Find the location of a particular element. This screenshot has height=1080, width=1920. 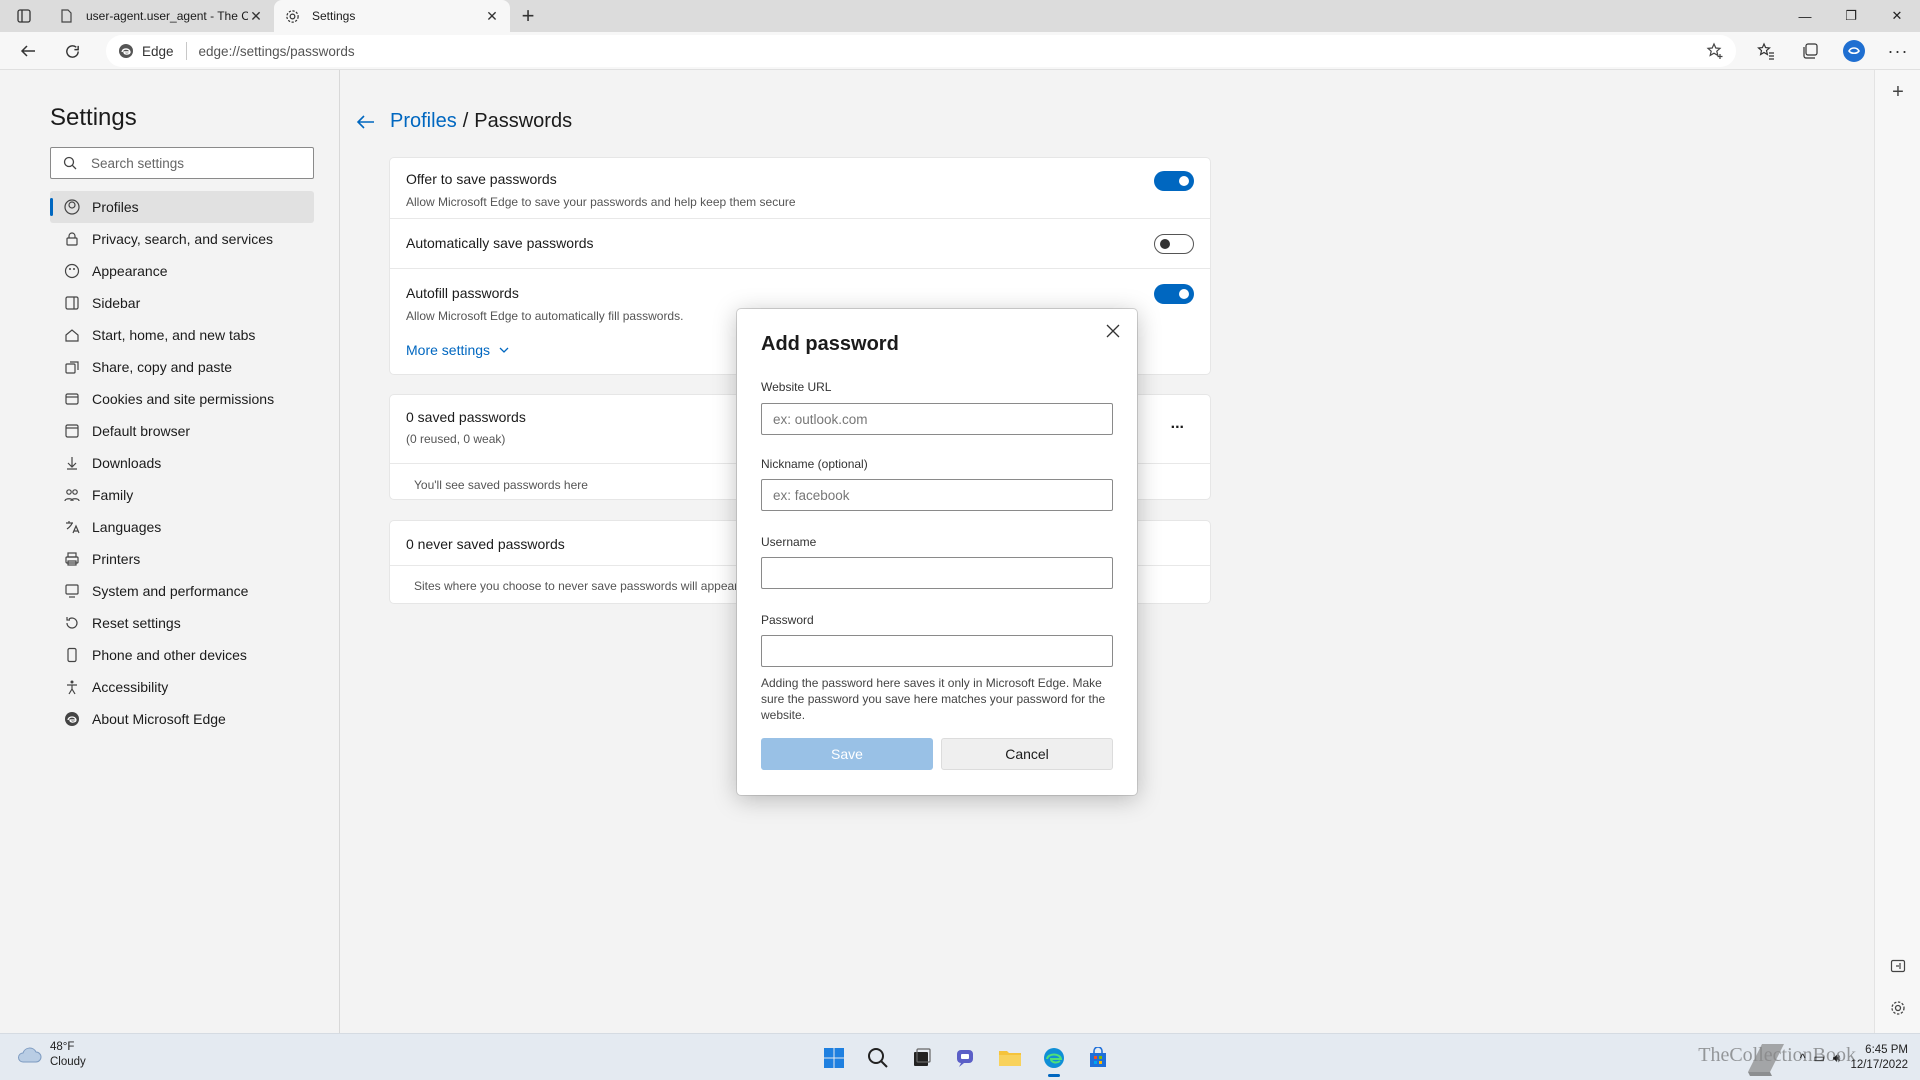

tab-actions-button is located at coordinates (24, 16).